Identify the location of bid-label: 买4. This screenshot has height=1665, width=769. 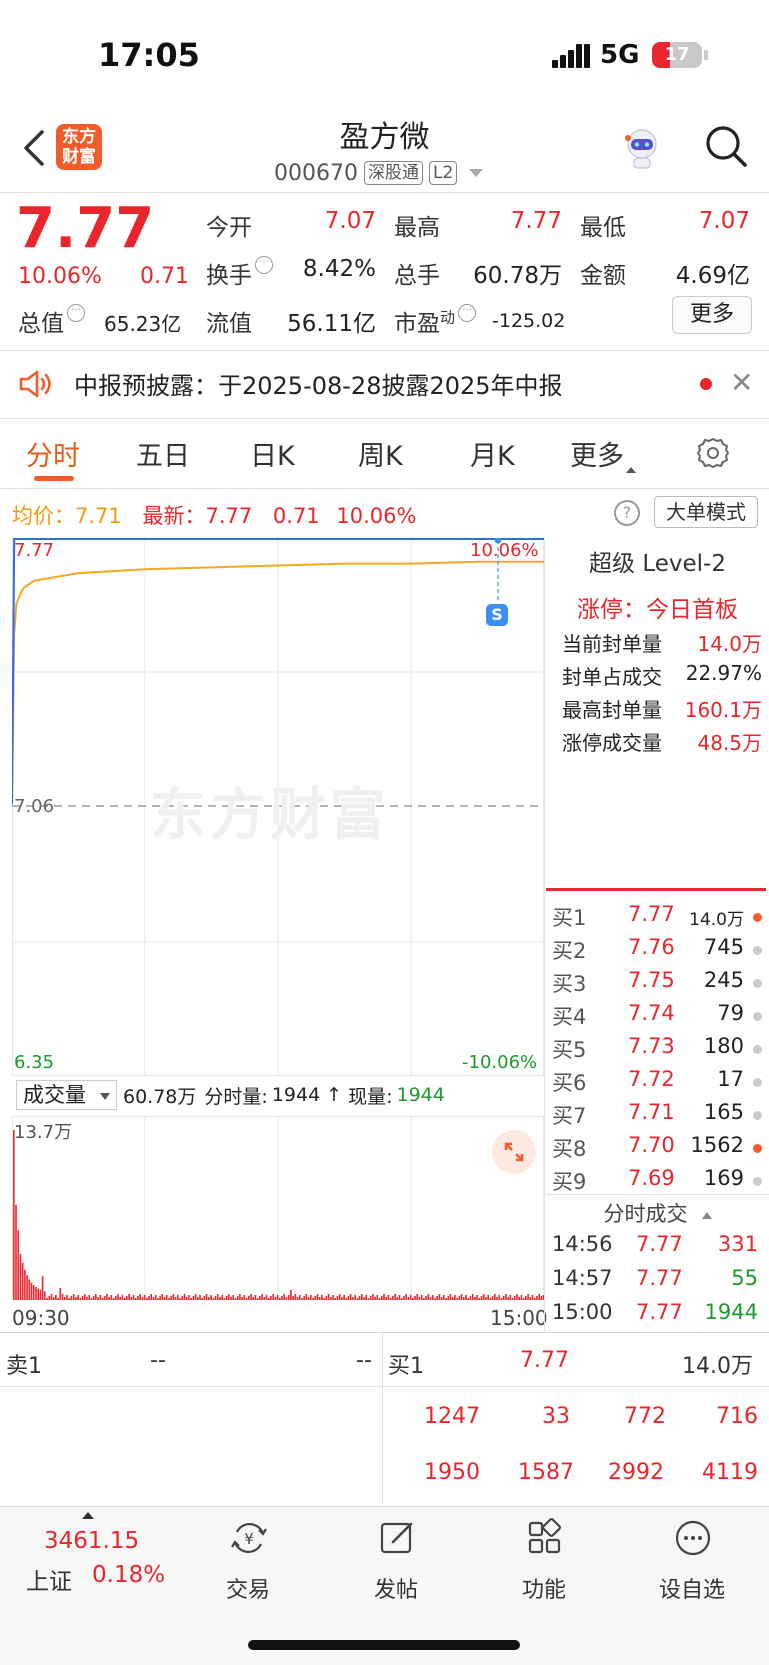
(569, 1017).